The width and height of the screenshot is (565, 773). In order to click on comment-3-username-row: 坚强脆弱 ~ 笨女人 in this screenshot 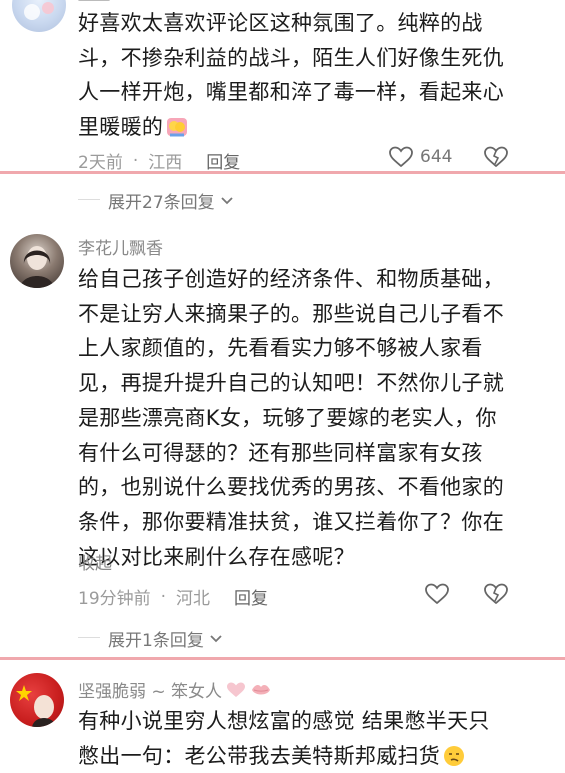, I will do `click(175, 689)`.